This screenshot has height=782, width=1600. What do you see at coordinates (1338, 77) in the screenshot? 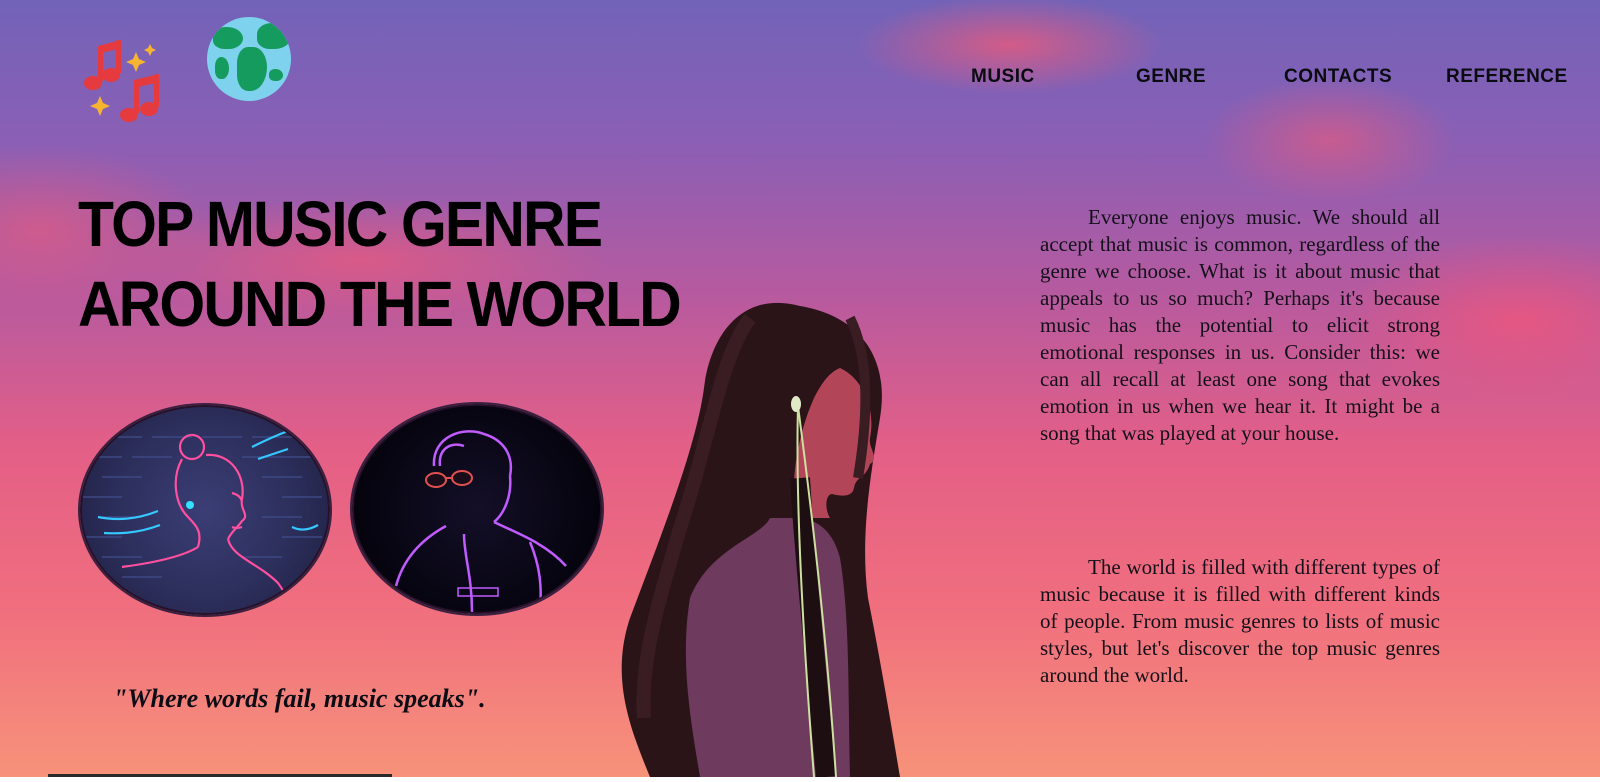
I see `nav-contacts: CONTACTS` at bounding box center [1338, 77].